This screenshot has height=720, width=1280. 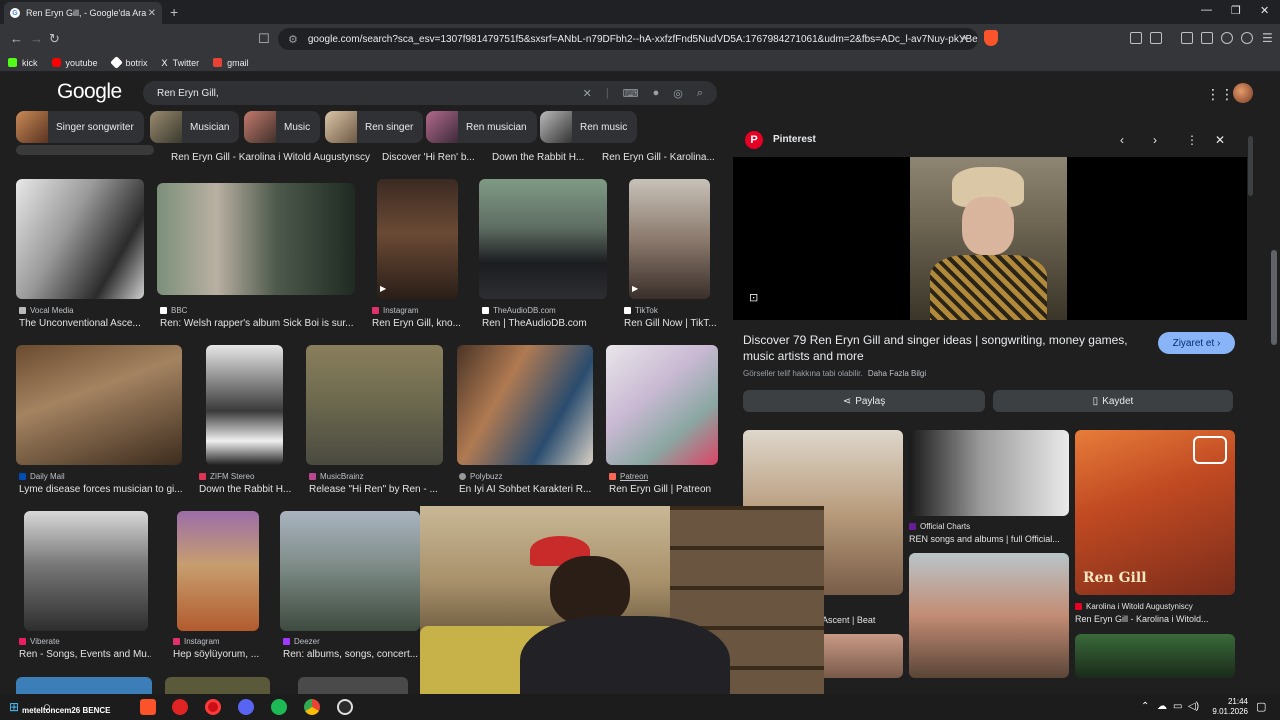 What do you see at coordinates (664, 489) in the screenshot?
I see `result-title: Ren Eryn Gill | Patreon` at bounding box center [664, 489].